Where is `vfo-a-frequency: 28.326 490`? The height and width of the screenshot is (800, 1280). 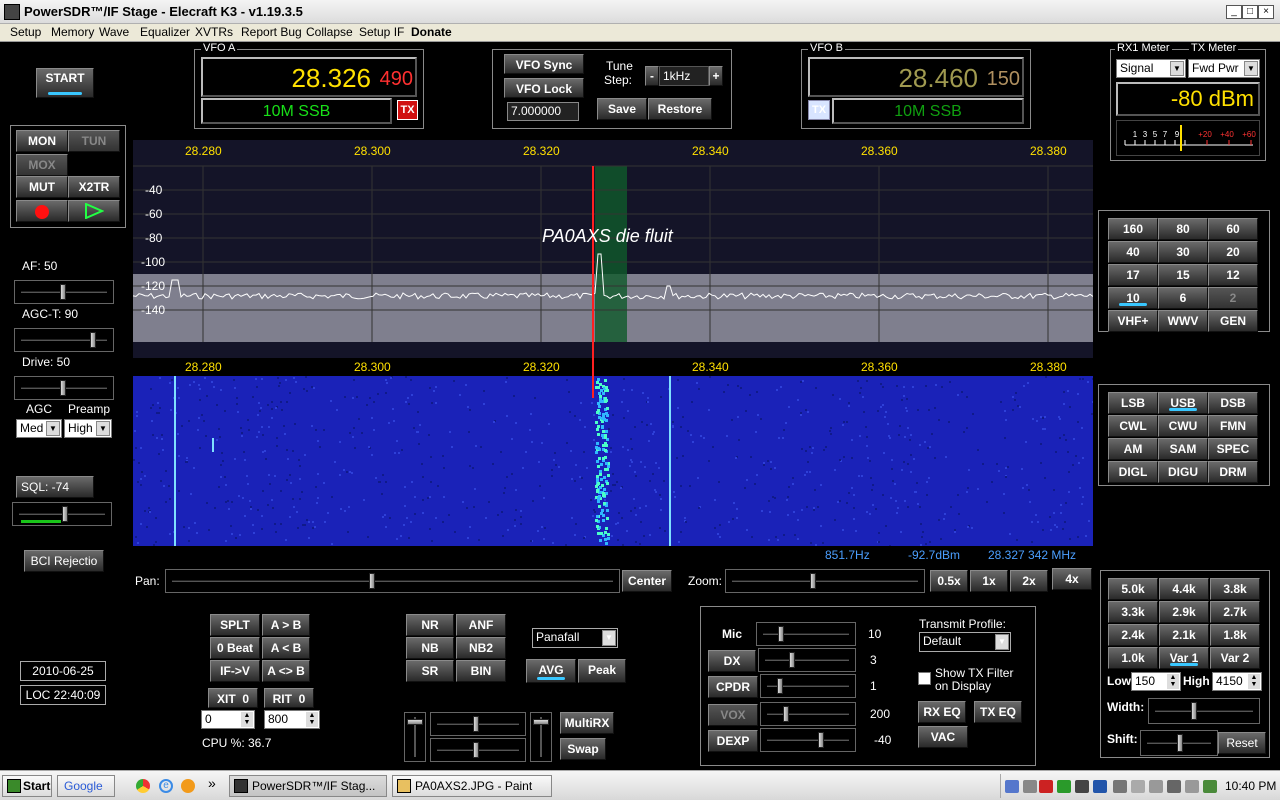 vfo-a-frequency: 28.326 490 is located at coordinates (309, 77).